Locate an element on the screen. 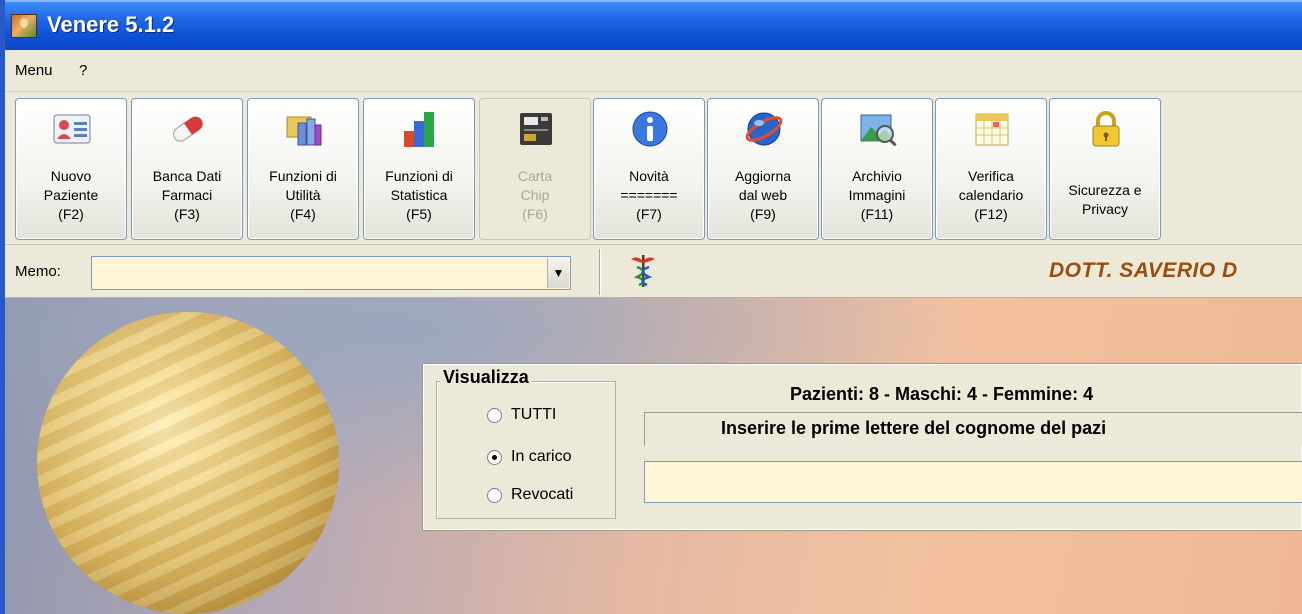 This screenshot has width=1302, height=614. patient-stats: Pazienti: 8 - Maschi: 4 - Femmine: 4 is located at coordinates (942, 394).